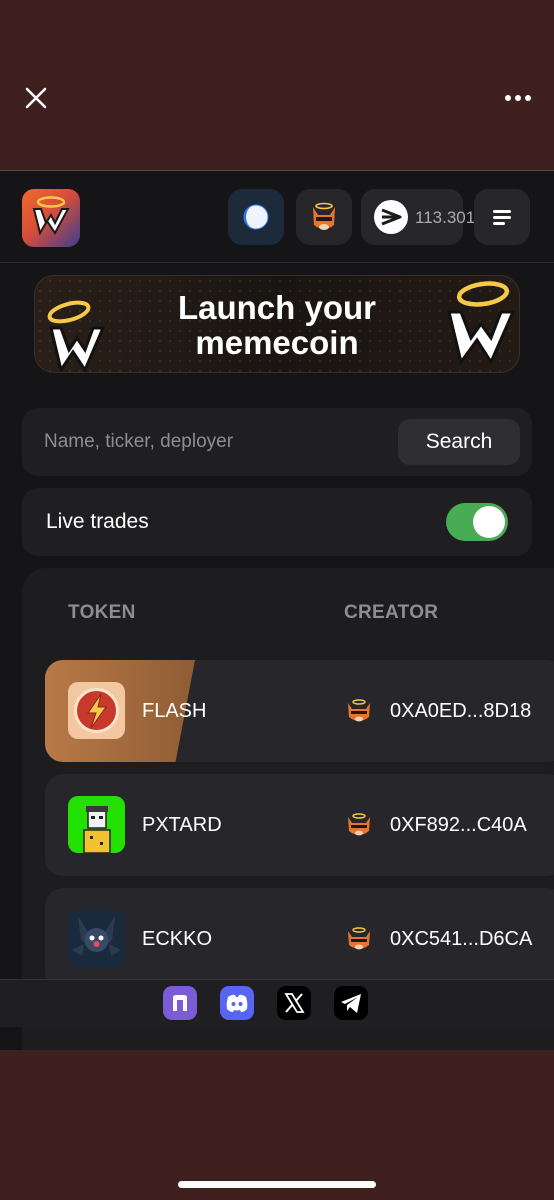 The image size is (554, 1200). I want to click on live-trades-toggle, so click(477, 522).